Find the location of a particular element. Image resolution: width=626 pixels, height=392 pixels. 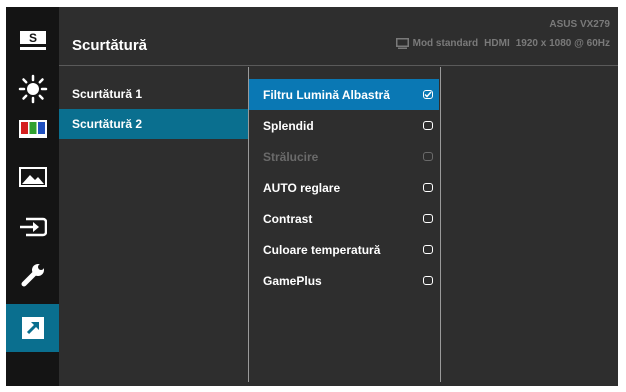

shortcut-list: Scurtătură 1 Scurtătură 2 is located at coordinates (153, 109).